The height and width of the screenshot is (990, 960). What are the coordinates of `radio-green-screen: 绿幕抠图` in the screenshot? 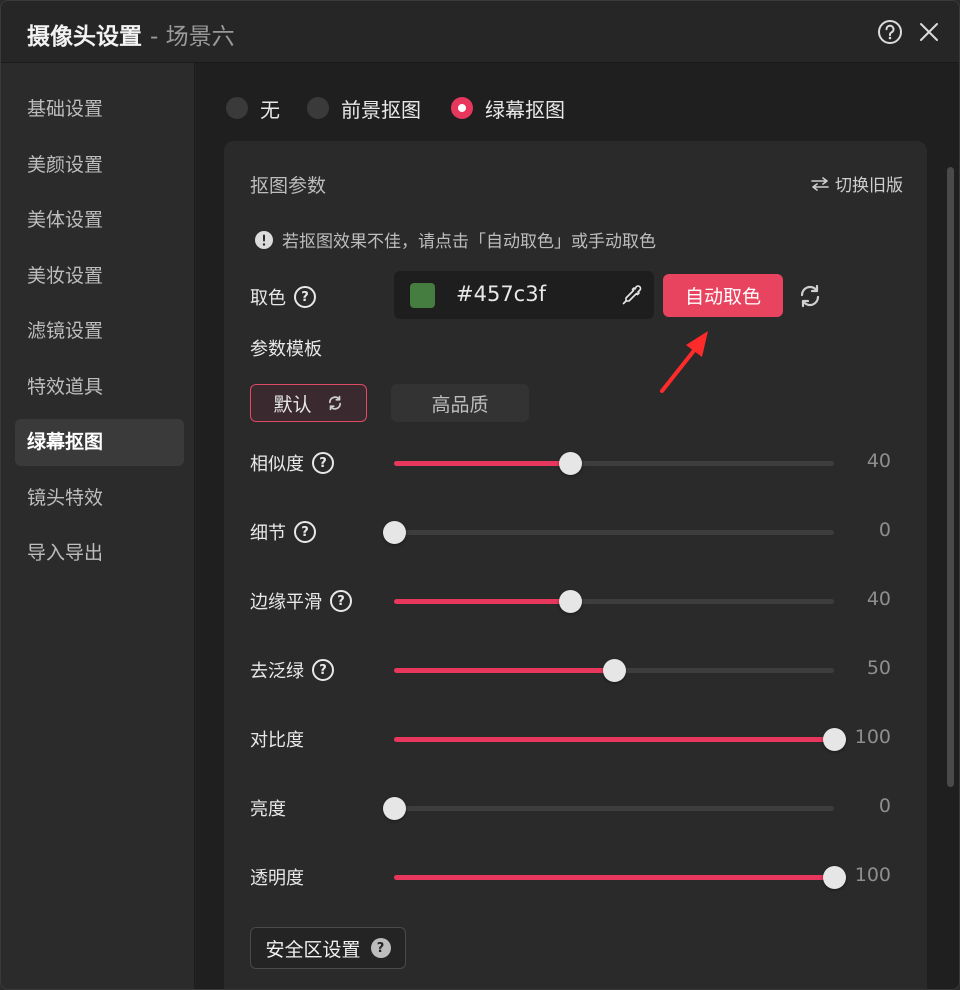 It's located at (508, 108).